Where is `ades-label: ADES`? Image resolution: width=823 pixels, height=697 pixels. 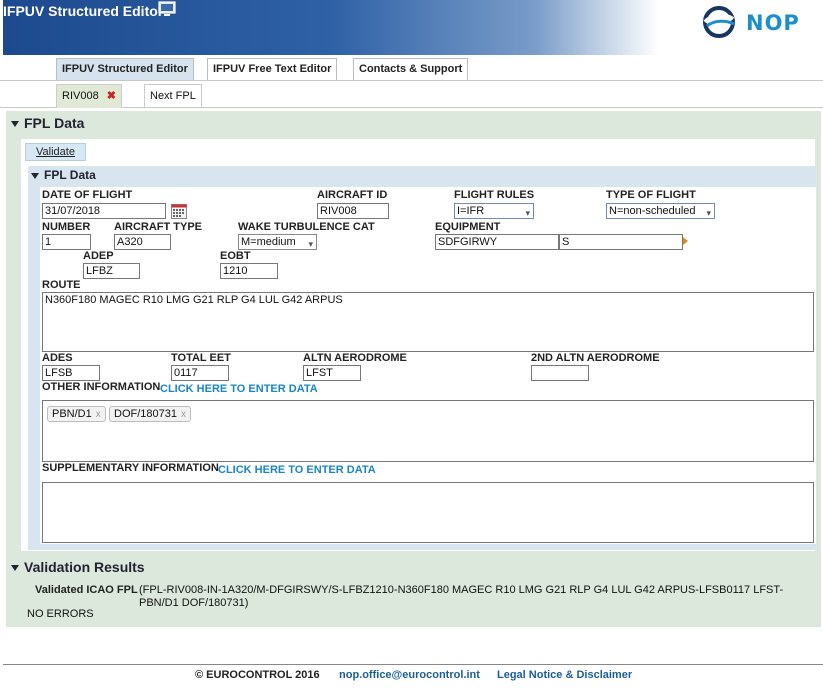
ades-label: ADES is located at coordinates (57, 358).